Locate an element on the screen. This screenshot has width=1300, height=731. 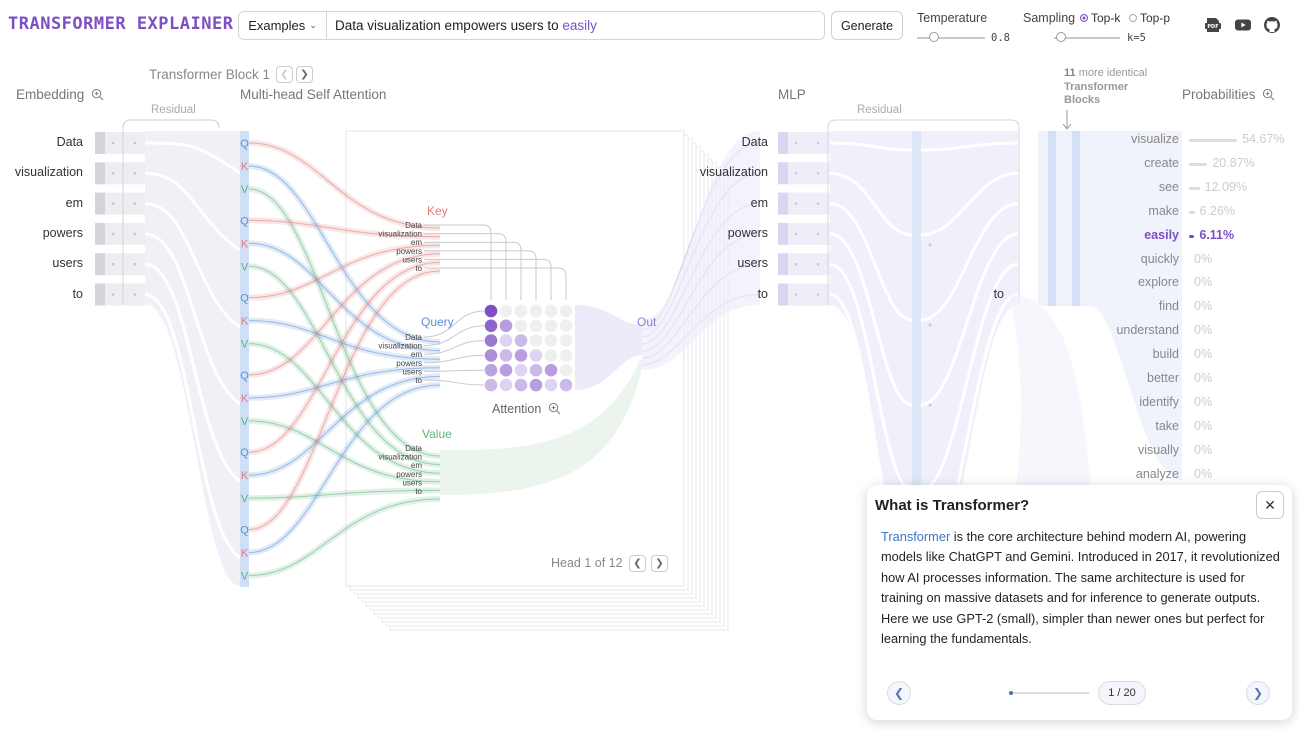
mlp-token-label: users is located at coordinates (752, 263).